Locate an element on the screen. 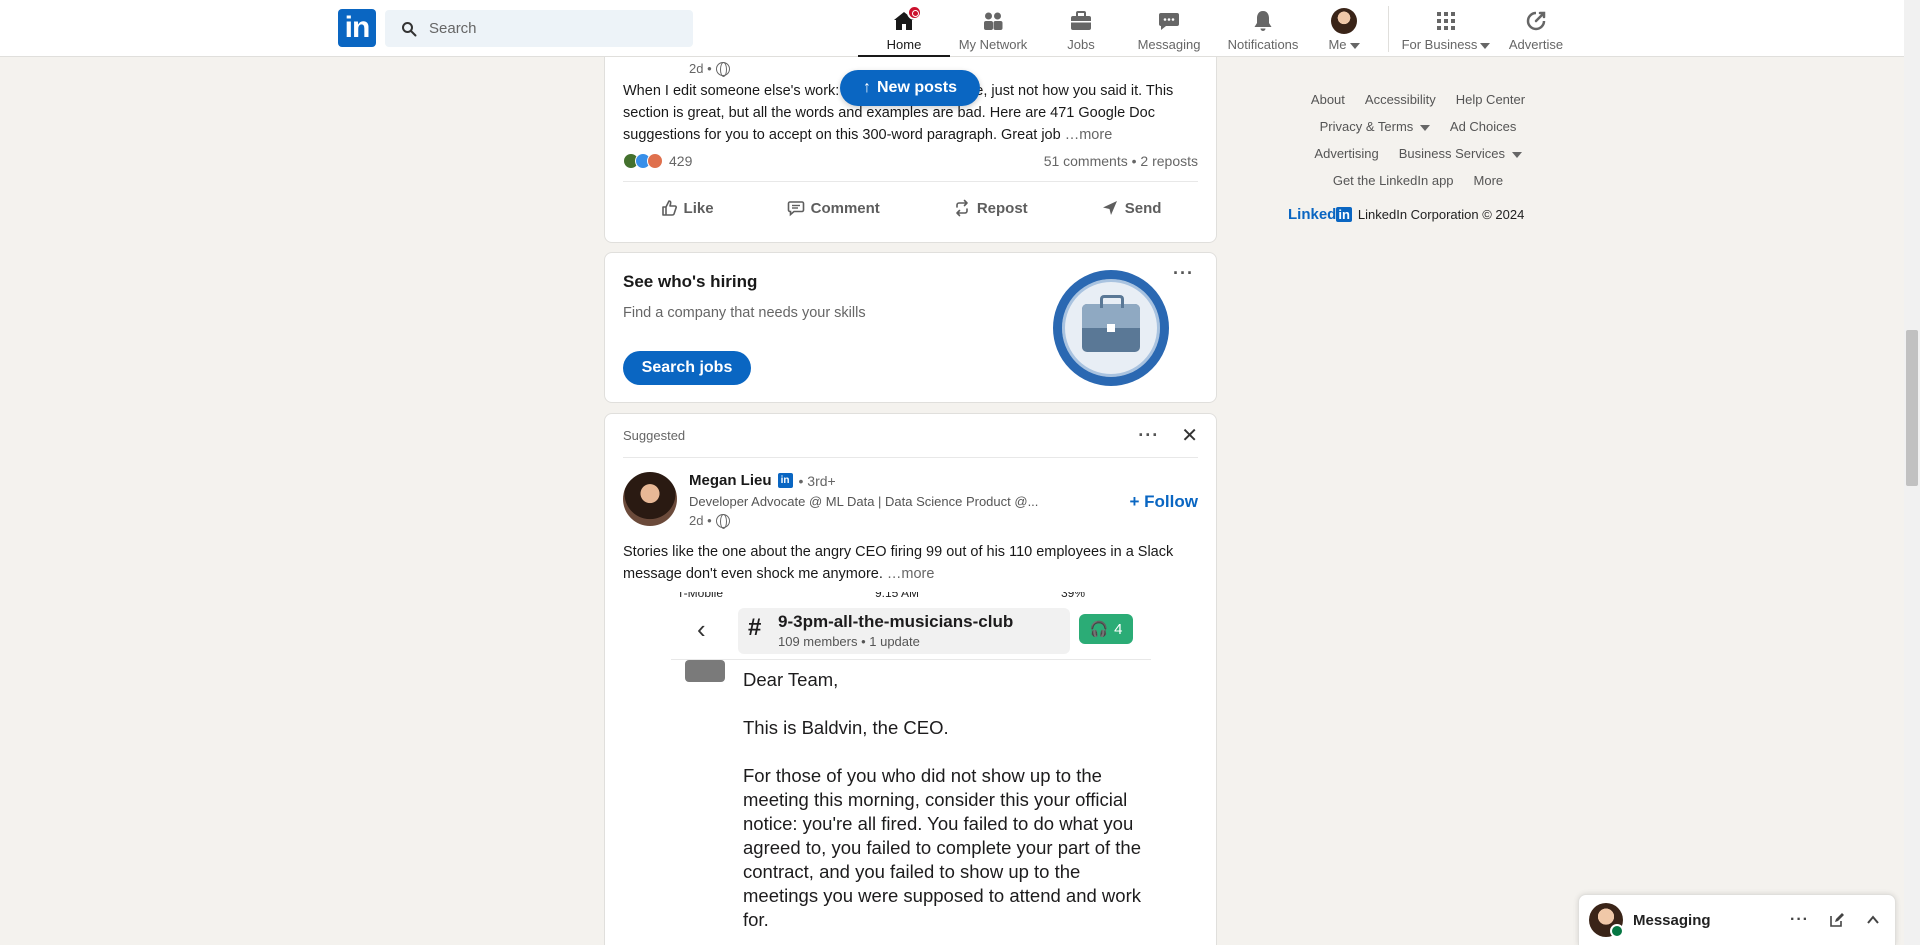  bell-icon is located at coordinates (1263, 21).